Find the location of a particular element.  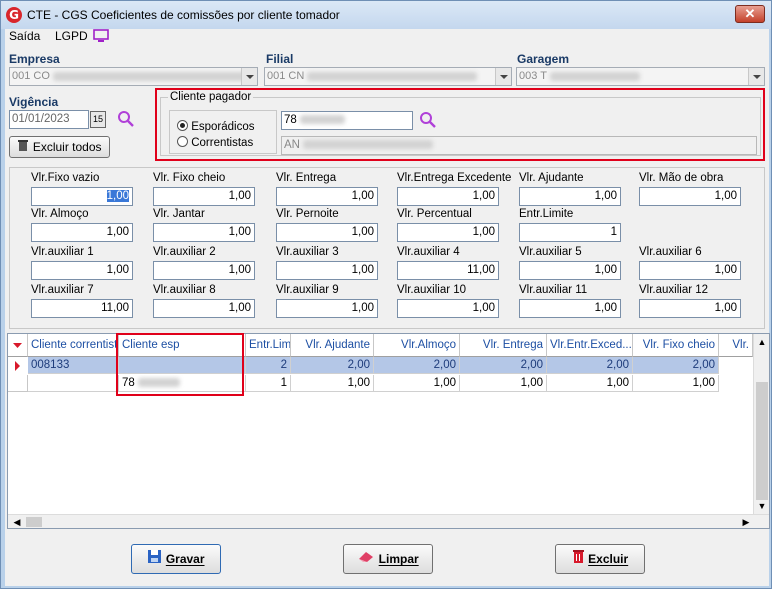

excluir-todos-button: Excluir todos is located at coordinates (59, 147).